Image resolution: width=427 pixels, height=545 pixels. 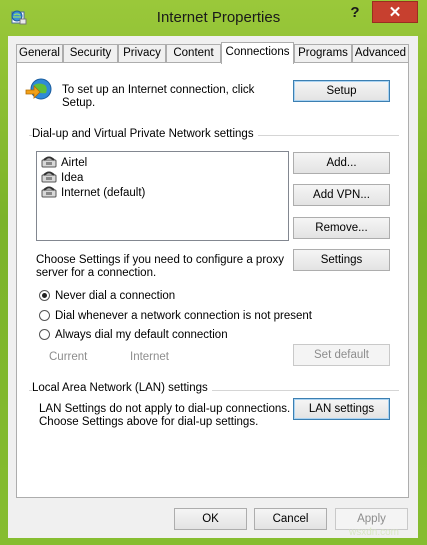 I want to click on lan-heading: Local Area Network (LAN) settings, so click(x=122, y=388).